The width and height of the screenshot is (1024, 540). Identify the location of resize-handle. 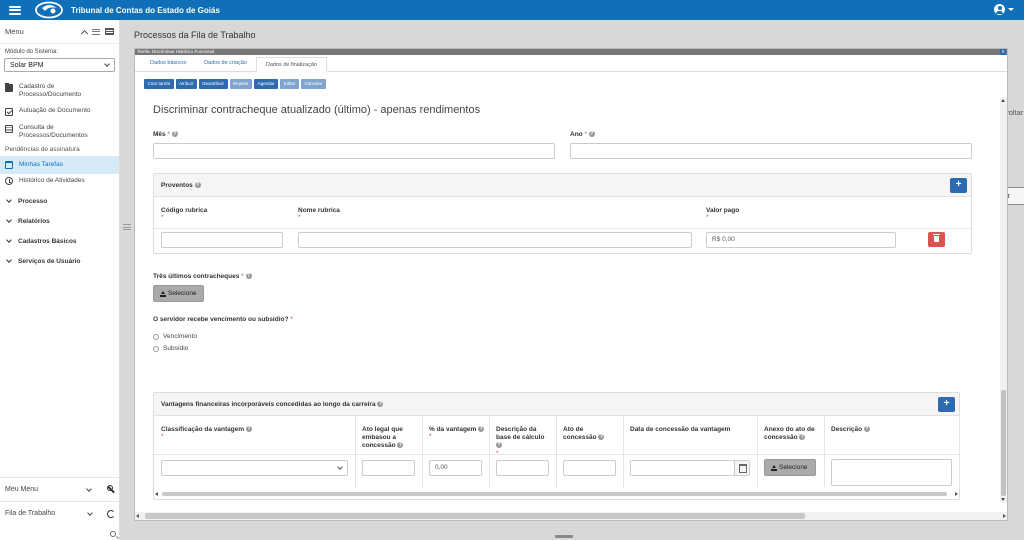
(564, 536).